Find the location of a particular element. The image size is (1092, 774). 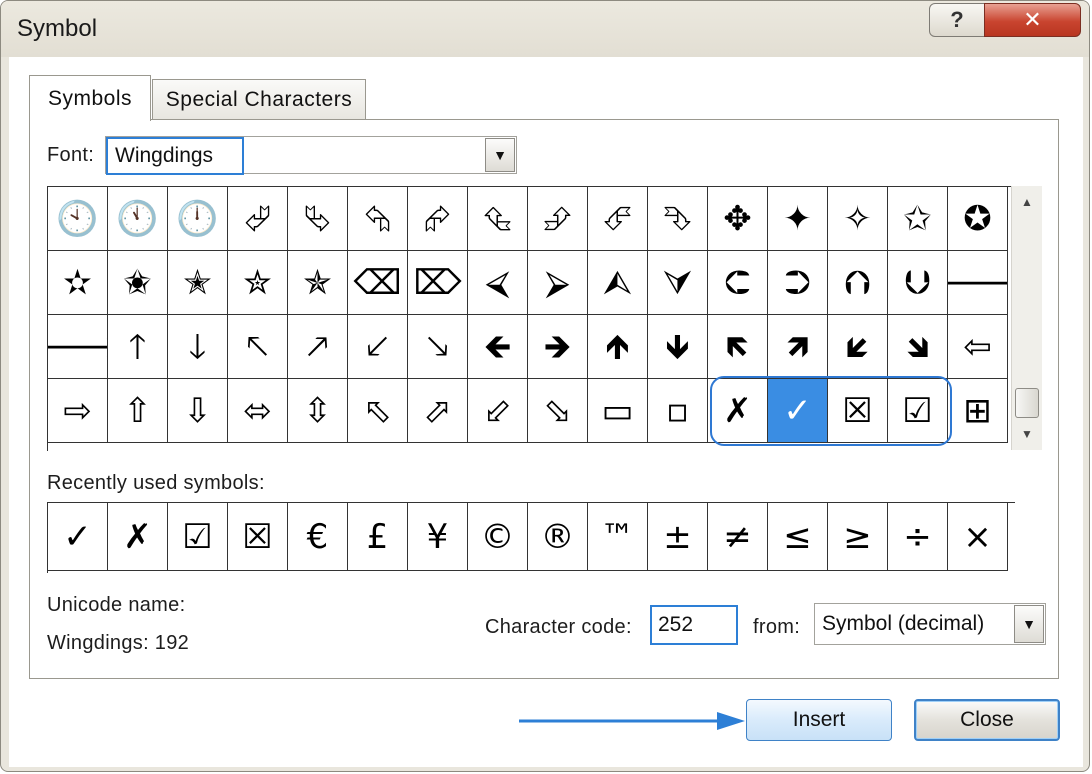

symbol-cell: ✪ is located at coordinates (978, 219).